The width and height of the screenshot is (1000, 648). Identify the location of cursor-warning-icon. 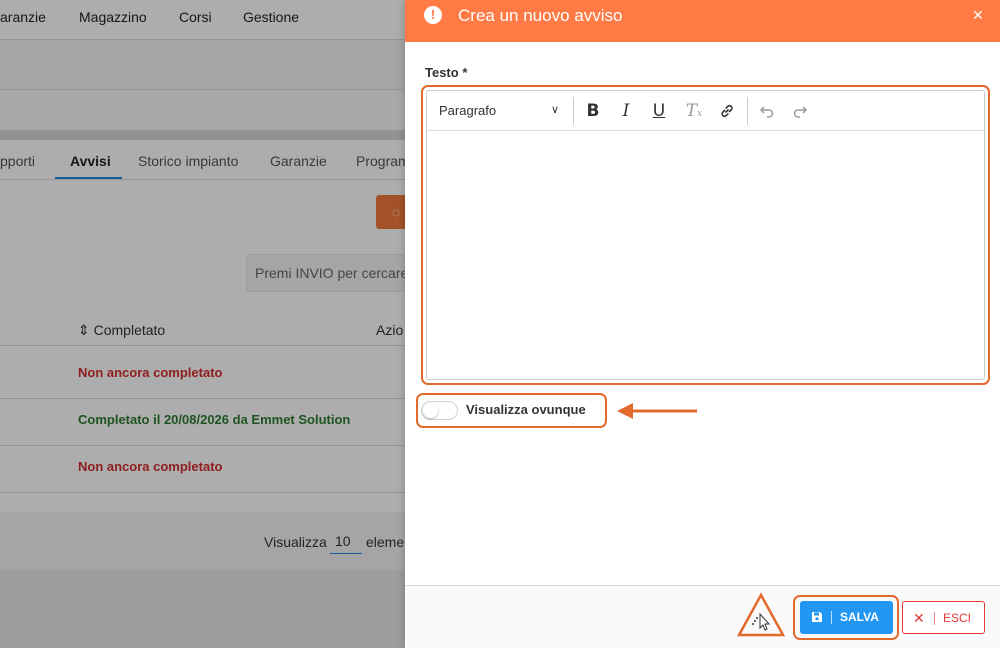
(761, 614).